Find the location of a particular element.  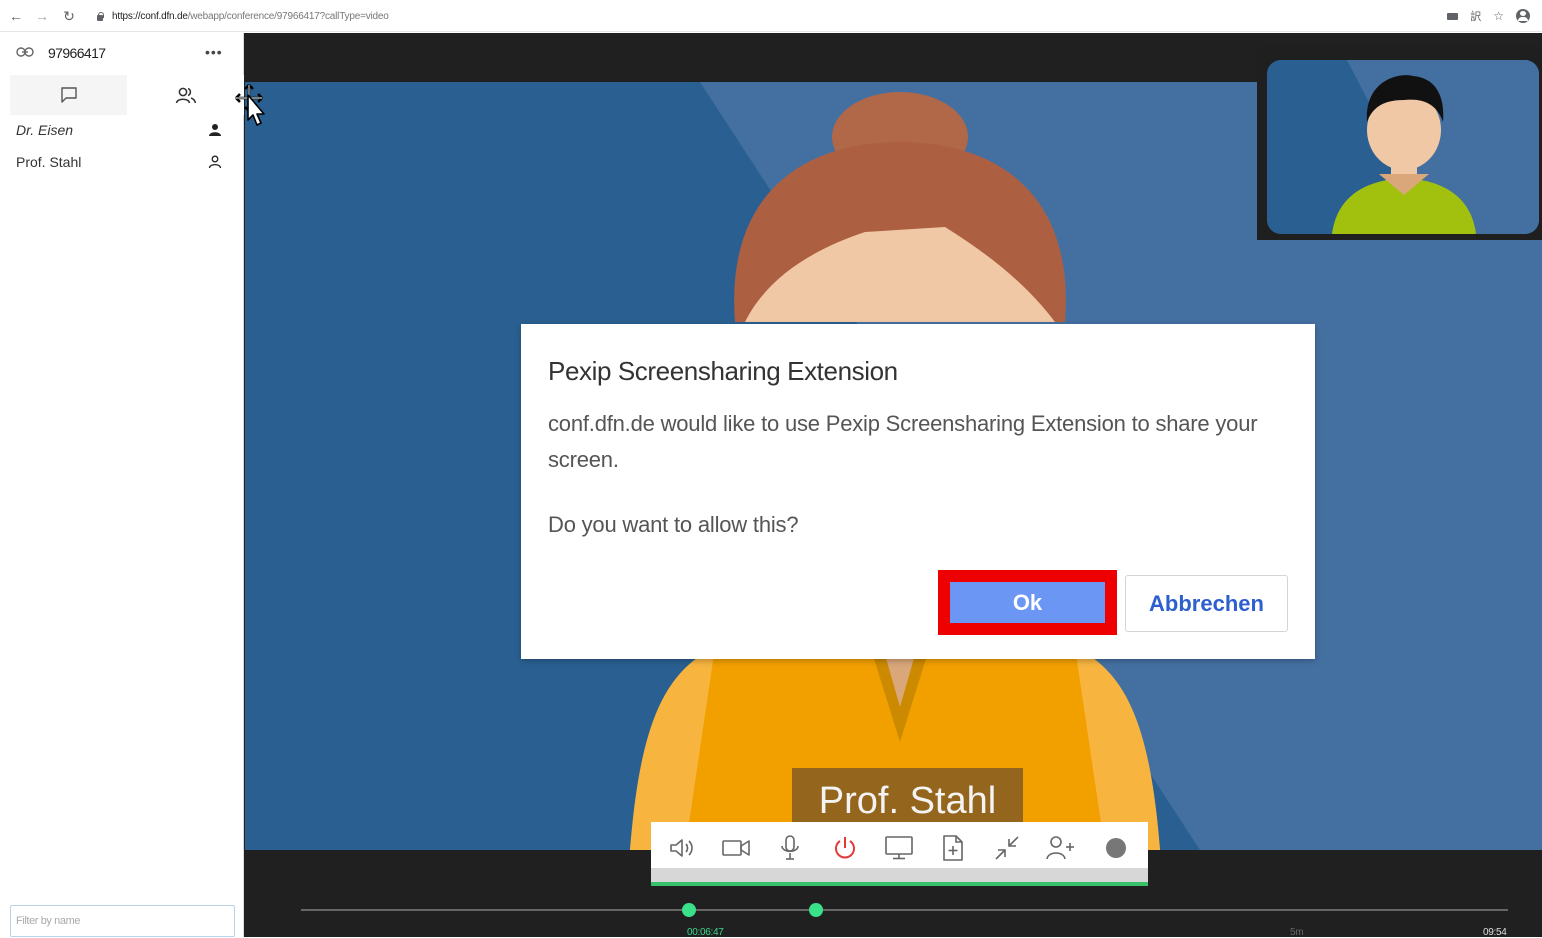

forward-arrow-icon: → is located at coordinates (42, 16).